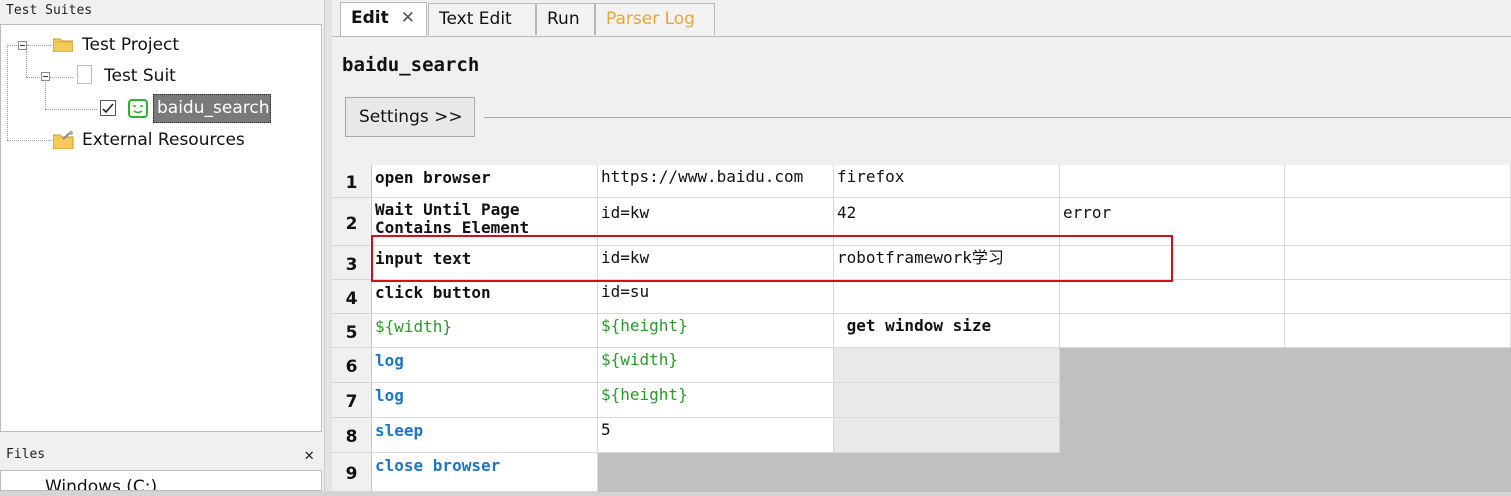 The height and width of the screenshot is (496, 1511). What do you see at coordinates (485, 181) in the screenshot?
I see `grid-cell: open browser` at bounding box center [485, 181].